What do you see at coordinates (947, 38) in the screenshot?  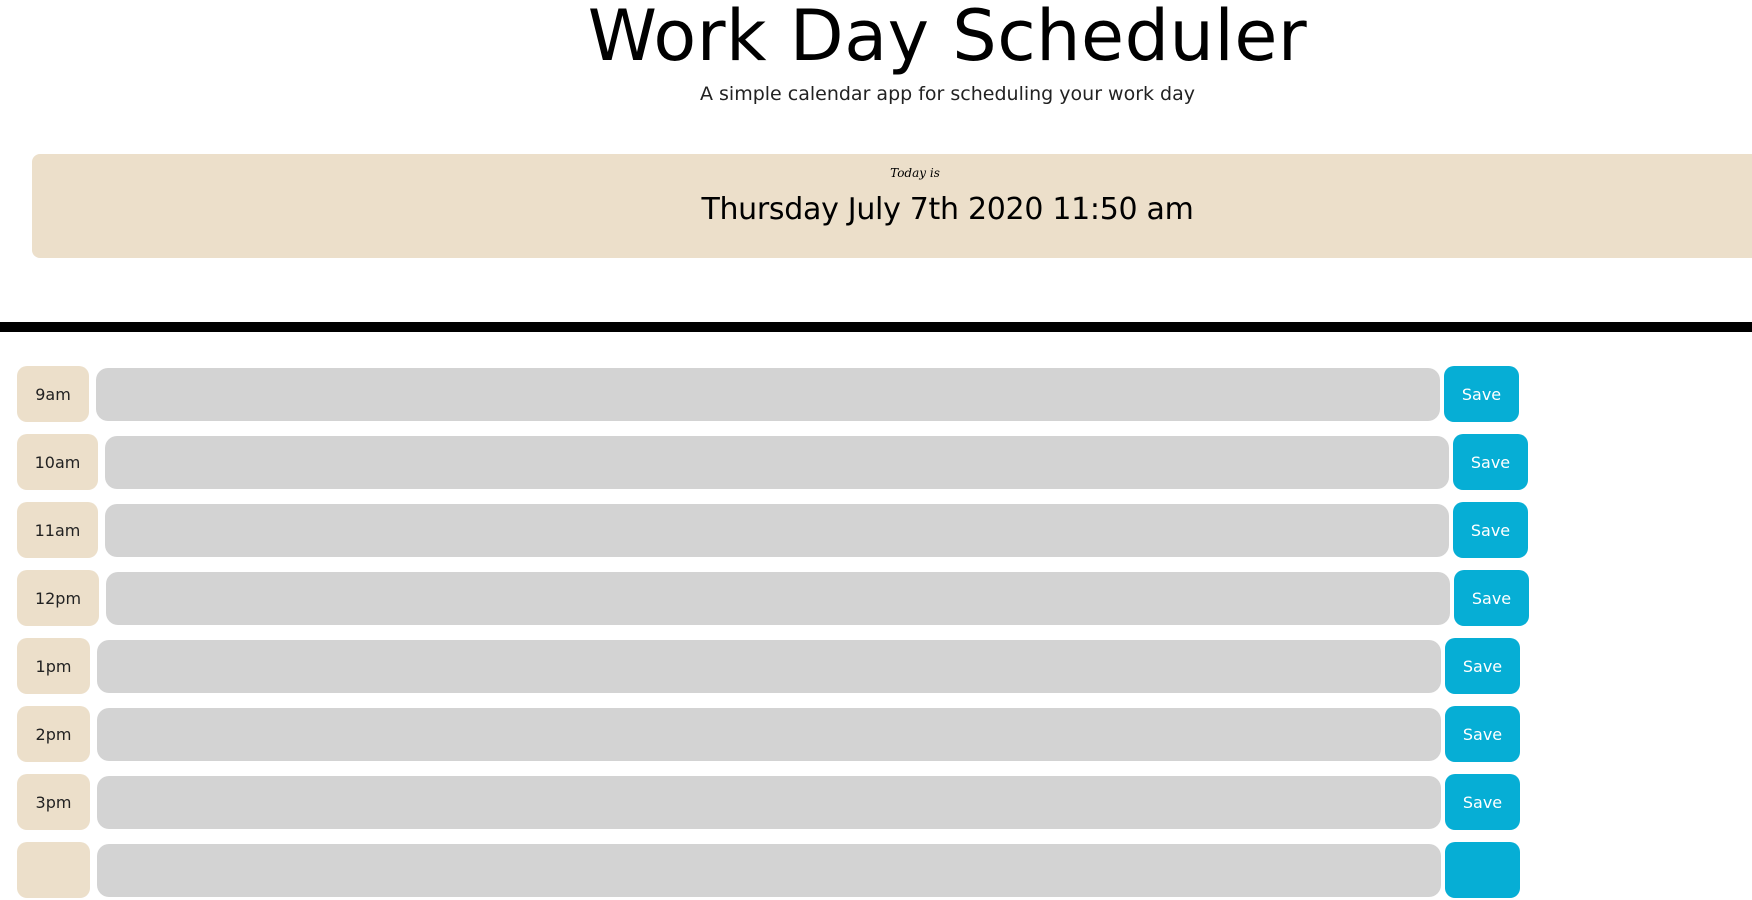 I see `page-title: Work Day Scheduler` at bounding box center [947, 38].